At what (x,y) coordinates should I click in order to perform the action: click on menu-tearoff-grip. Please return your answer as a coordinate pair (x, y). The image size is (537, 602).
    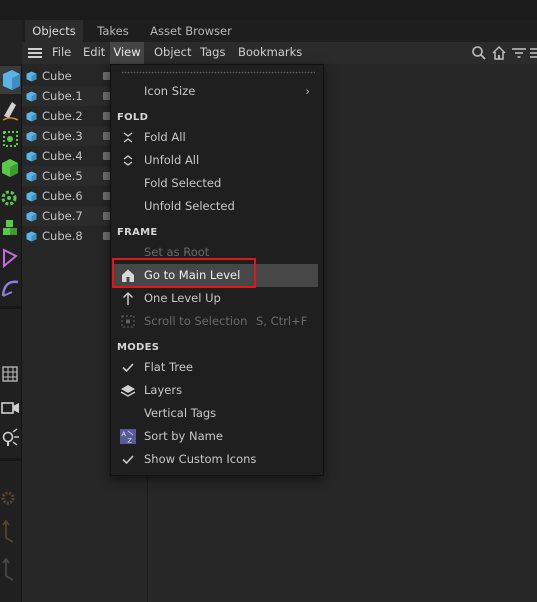
    Looking at the image, I should click on (218, 72).